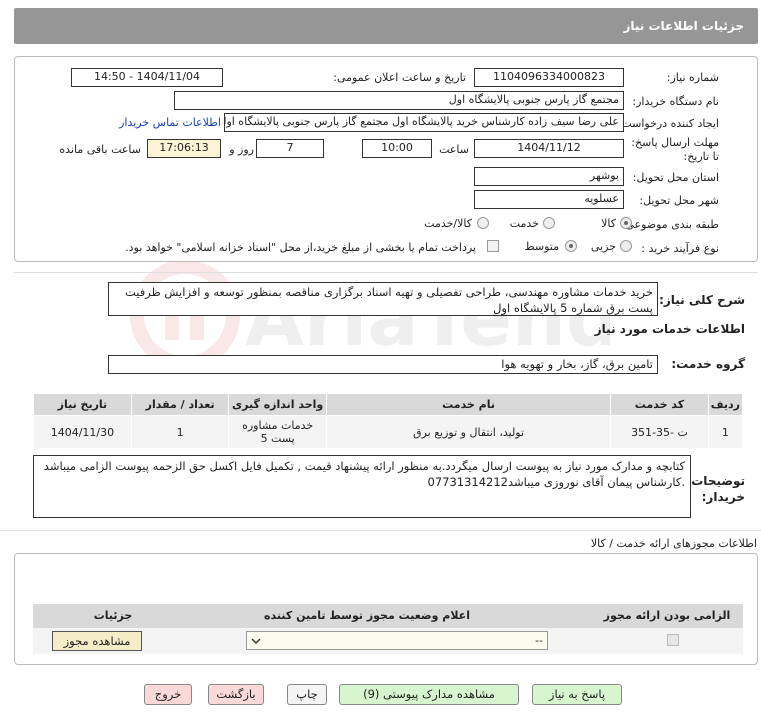 The height and width of the screenshot is (721, 761). I want to click on permits-col-status: اعلام وضعیت مجوز توسط تامین کننده, so click(367, 615).